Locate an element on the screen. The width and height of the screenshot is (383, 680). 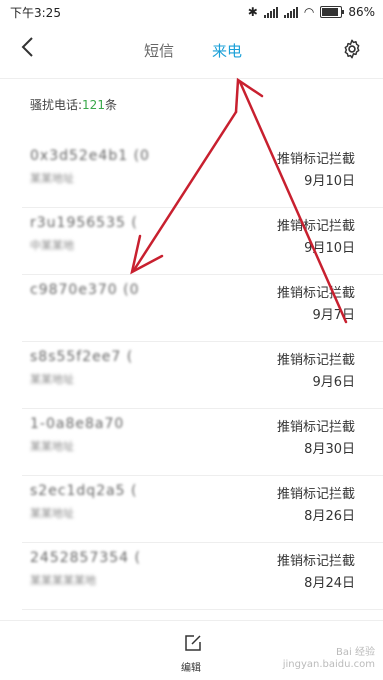
call-row: s2ec1dq2a5 ( 某某地址 推销标记拦截 8月26日 is located at coordinates (191, 509).